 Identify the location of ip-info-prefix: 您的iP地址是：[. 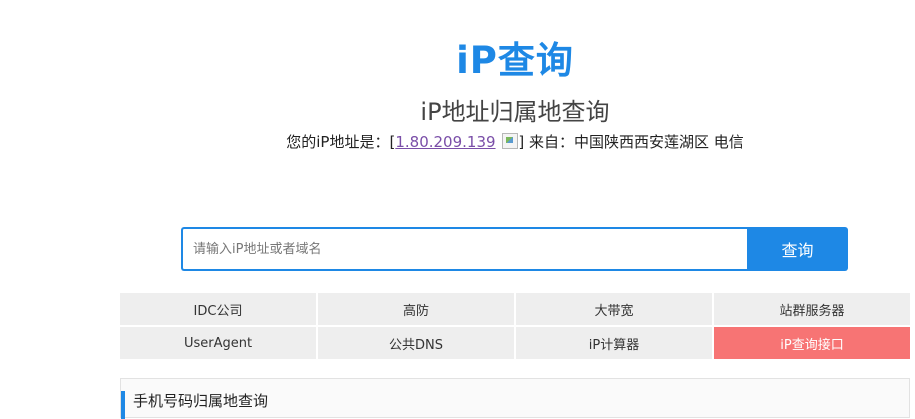
(341, 142).